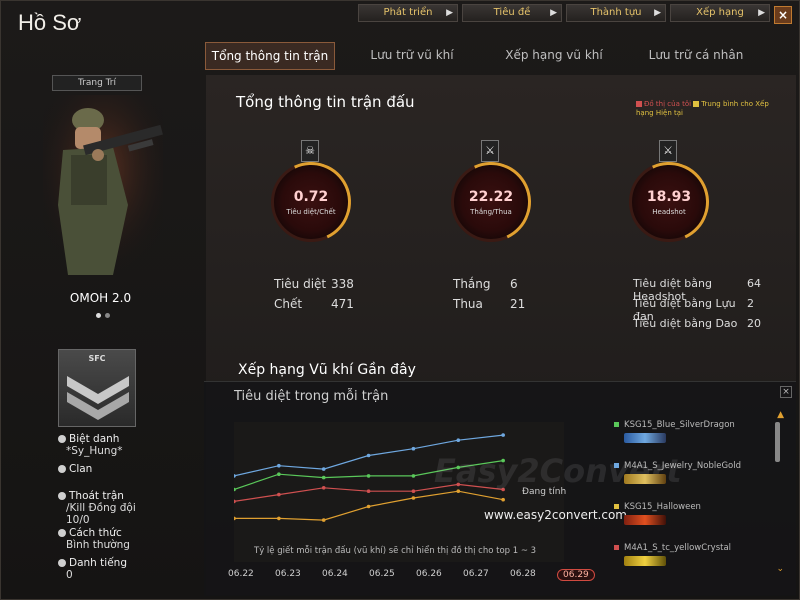  Describe the element at coordinates (78, 520) in the screenshot. I see `escape-value: 10/0` at that location.